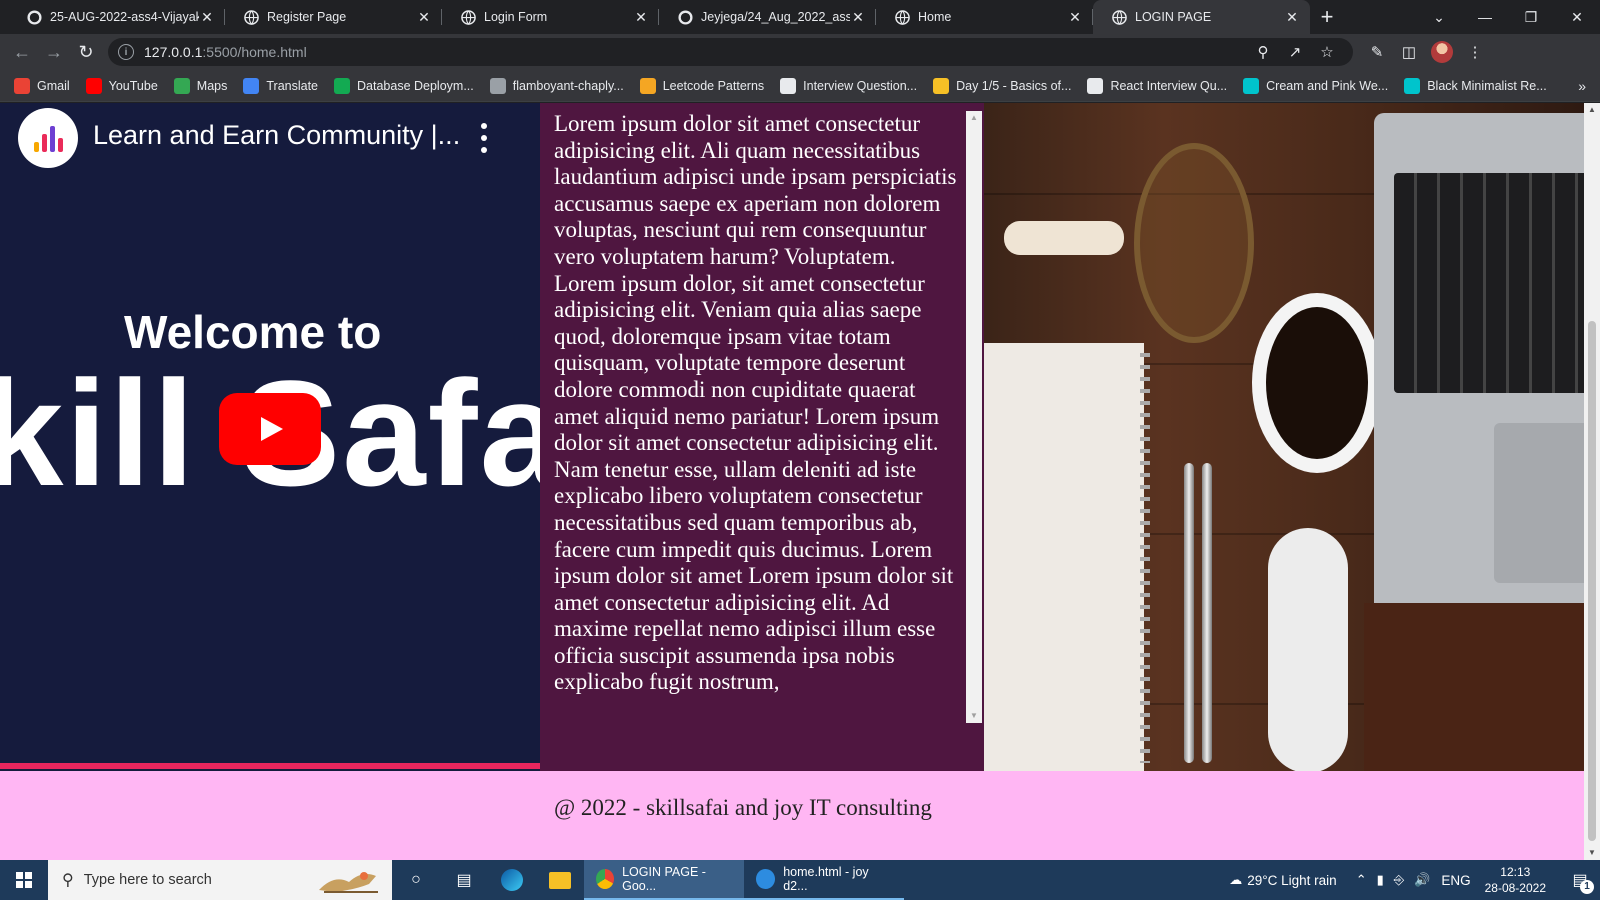 This screenshot has height=900, width=1600. I want to click on tab-search-icon: ⌄, so click(1439, 17).